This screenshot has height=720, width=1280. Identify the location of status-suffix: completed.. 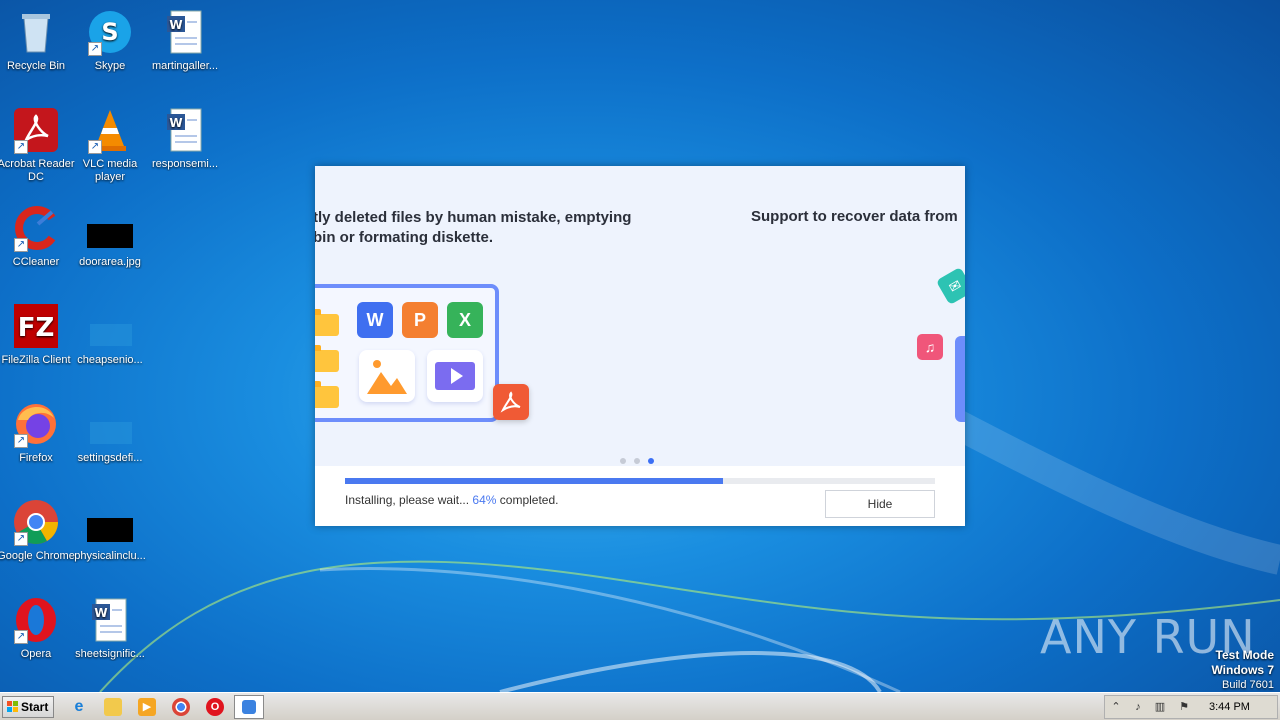
(527, 500).